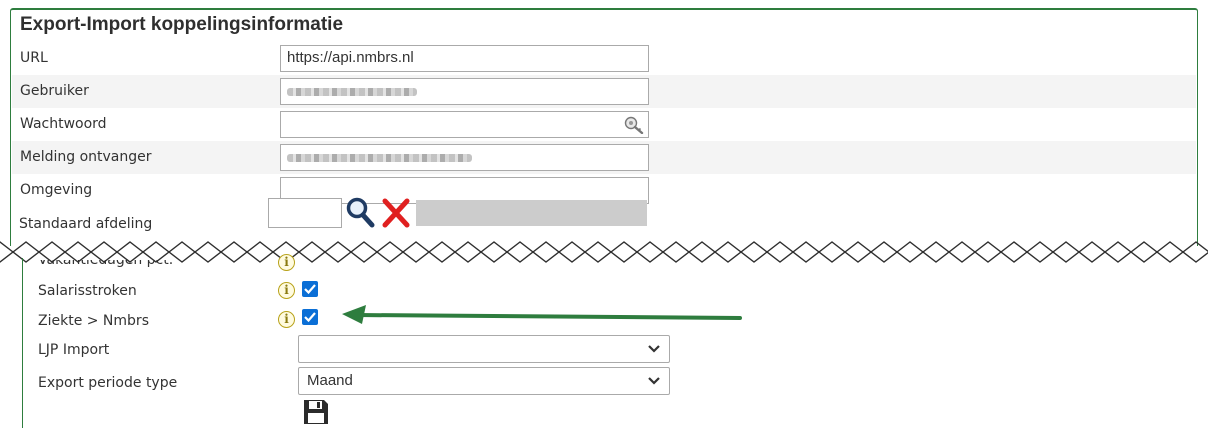 The image size is (1208, 428). What do you see at coordinates (86, 157) in the screenshot?
I see `melding-label: Melding ontvanger` at bounding box center [86, 157].